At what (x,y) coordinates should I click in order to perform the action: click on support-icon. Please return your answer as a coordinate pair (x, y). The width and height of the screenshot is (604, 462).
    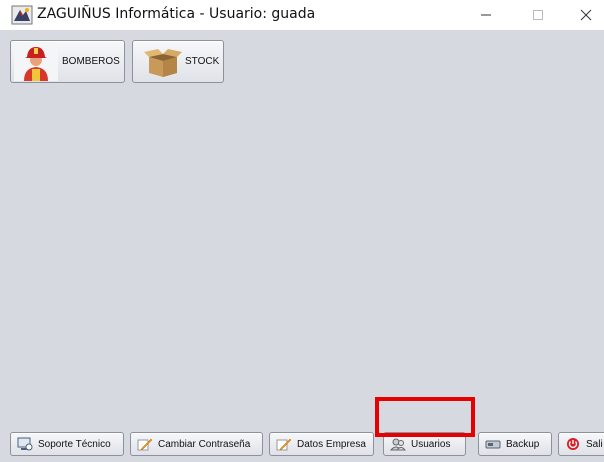
    Looking at the image, I should click on (25, 444).